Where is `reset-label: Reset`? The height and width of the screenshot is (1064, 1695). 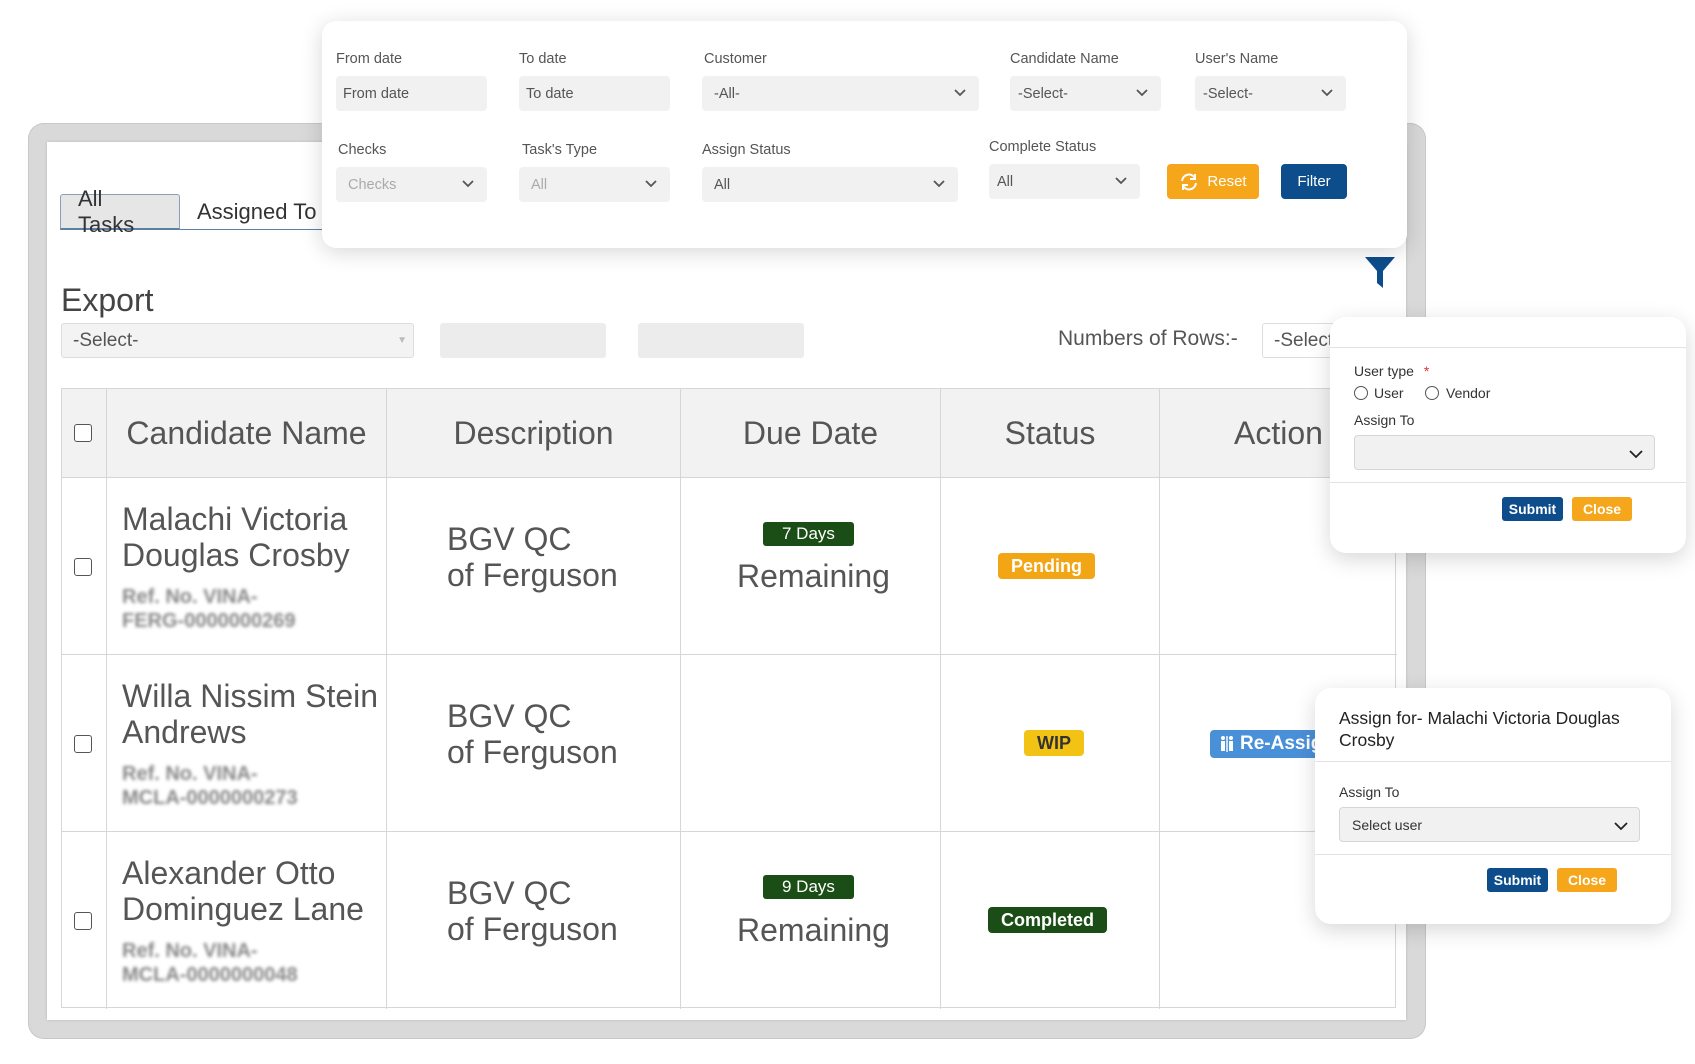 reset-label: Reset is located at coordinates (1227, 181).